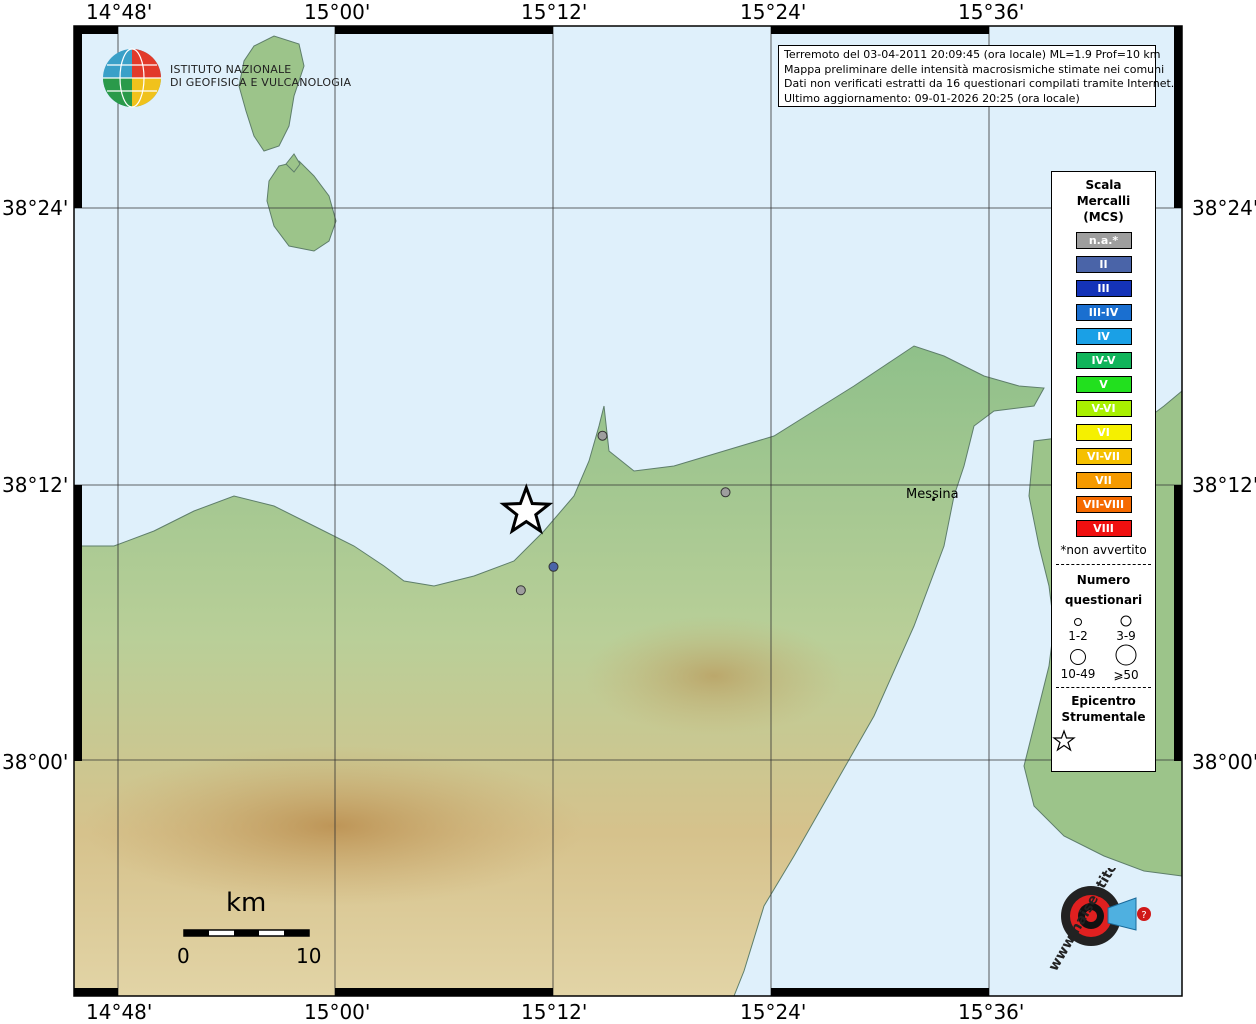 This screenshot has height=1024, width=1256. Describe the element at coordinates (1101, 921) in the screenshot. I see `haisentito-logo-icon: ? www.haisentitoilterremoto.it` at that location.